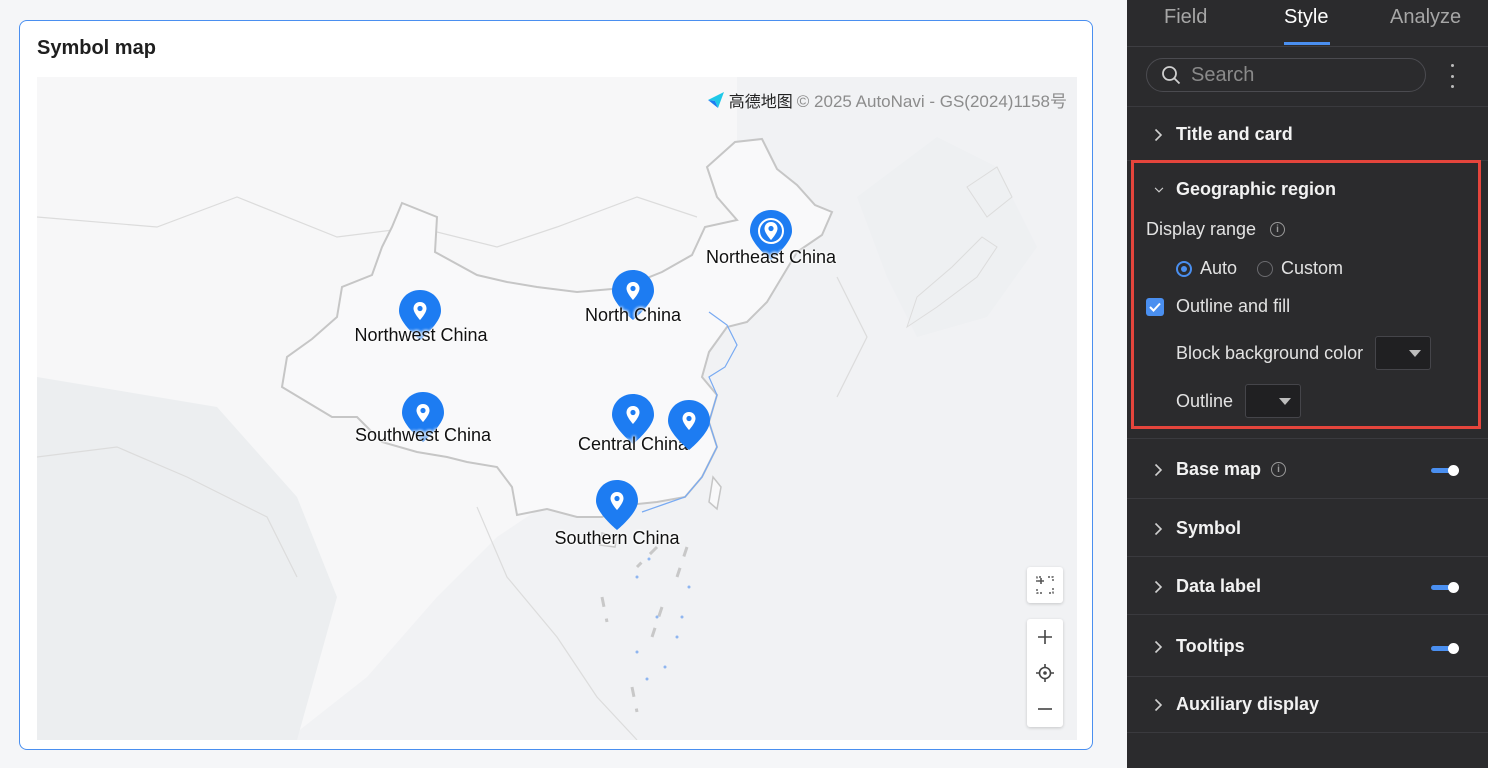 The height and width of the screenshot is (768, 1488). I want to click on search-input, so click(1296, 75).